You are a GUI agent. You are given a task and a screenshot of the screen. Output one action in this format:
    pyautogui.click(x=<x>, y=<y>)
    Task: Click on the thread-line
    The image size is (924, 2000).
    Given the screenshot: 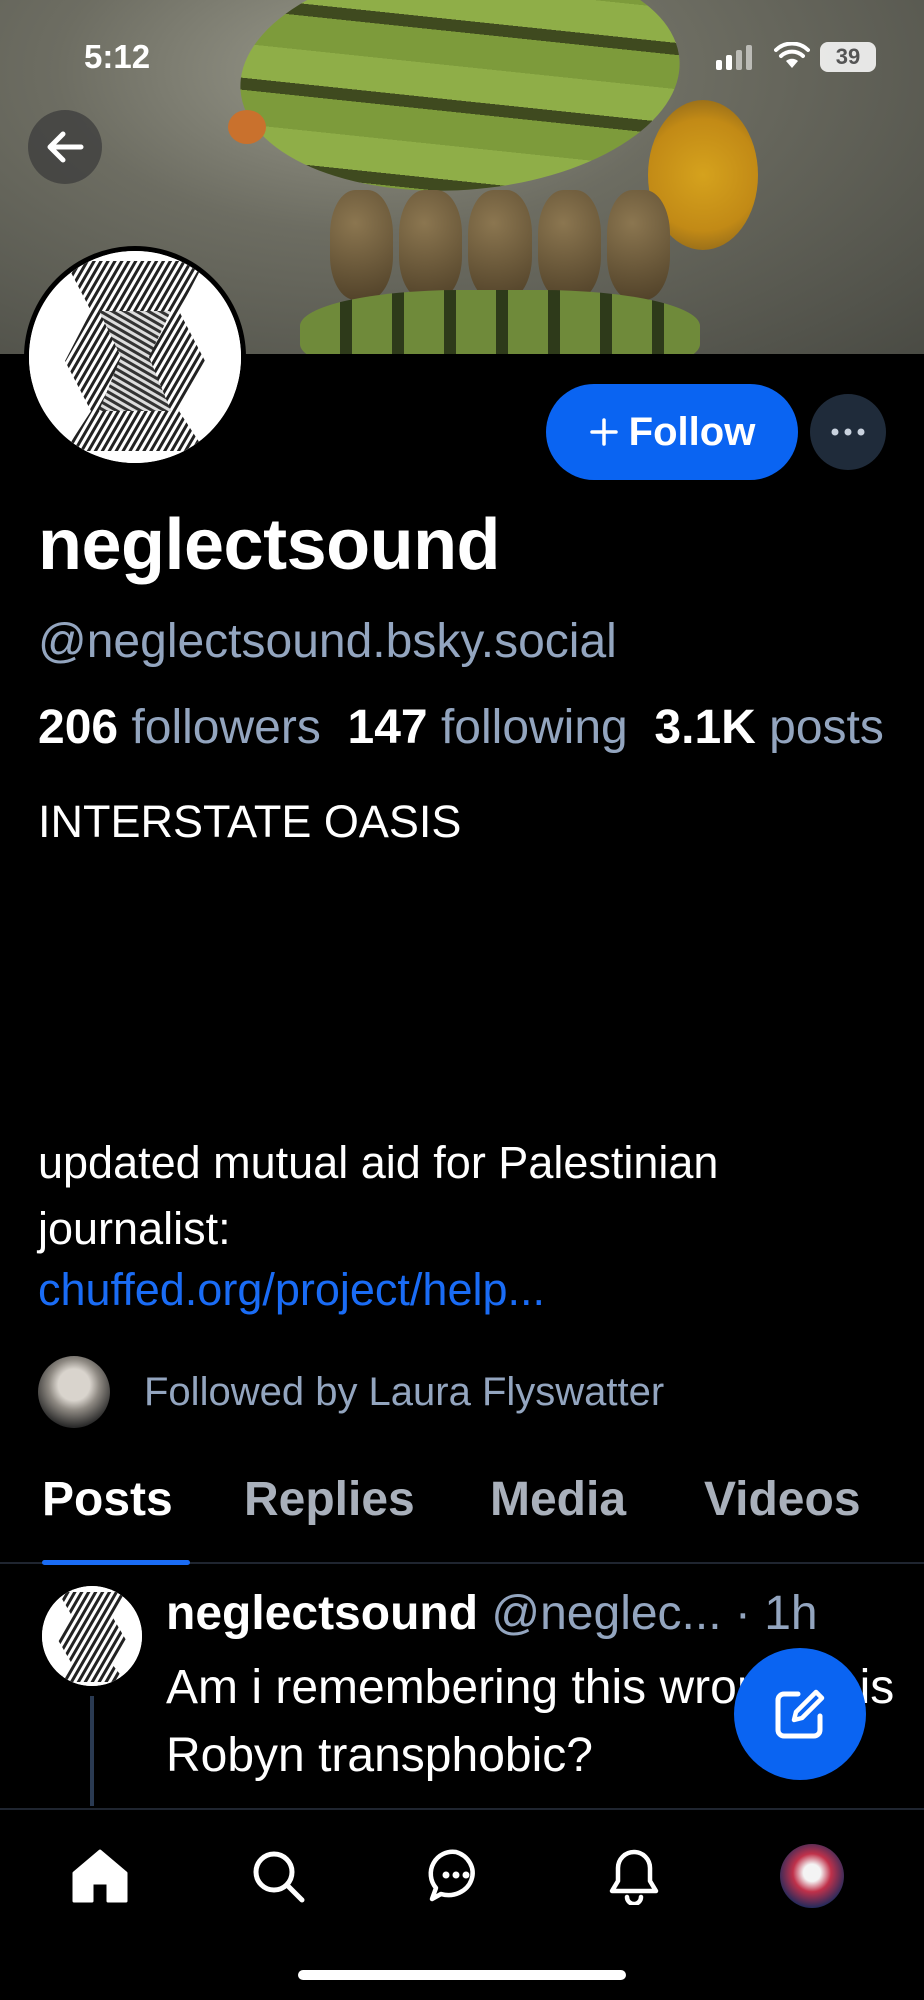 What is the action you would take?
    pyautogui.click(x=92, y=1751)
    